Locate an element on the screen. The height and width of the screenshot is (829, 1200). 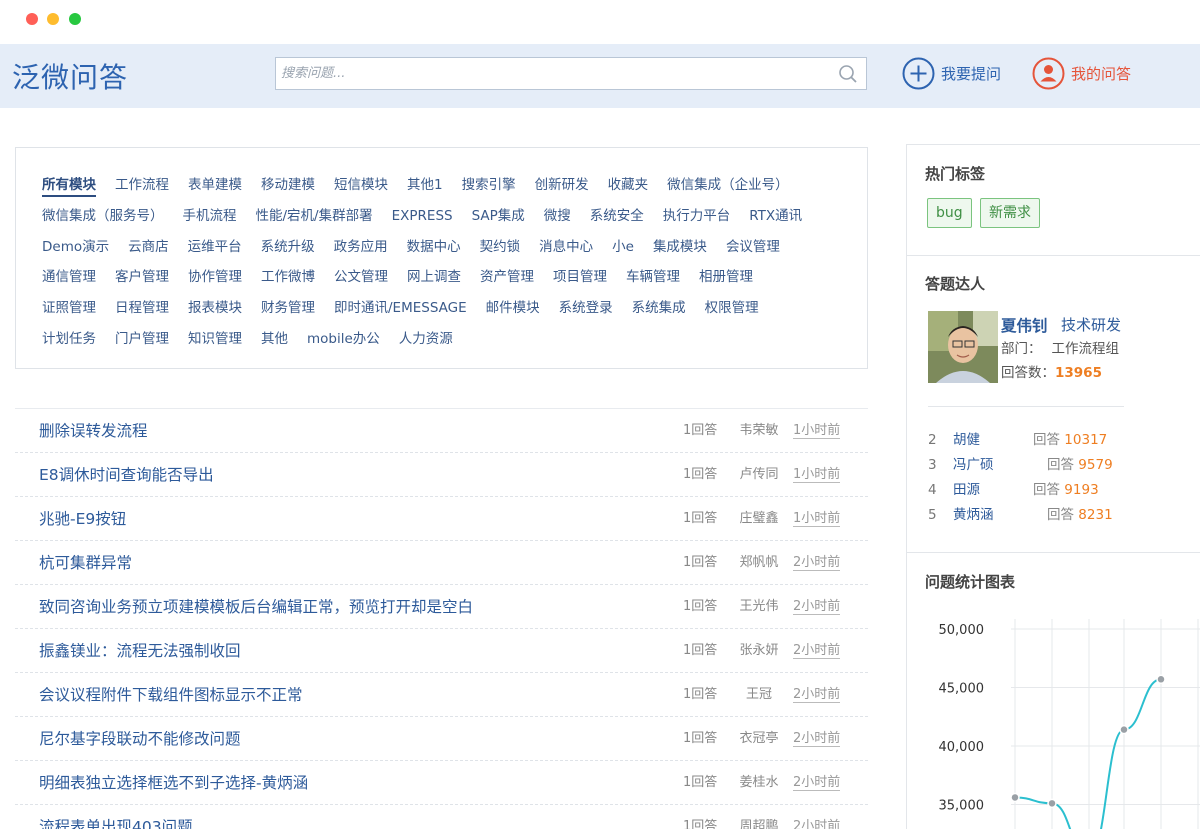
question-title: 兆驰-E9按钮 is located at coordinates (82, 519).